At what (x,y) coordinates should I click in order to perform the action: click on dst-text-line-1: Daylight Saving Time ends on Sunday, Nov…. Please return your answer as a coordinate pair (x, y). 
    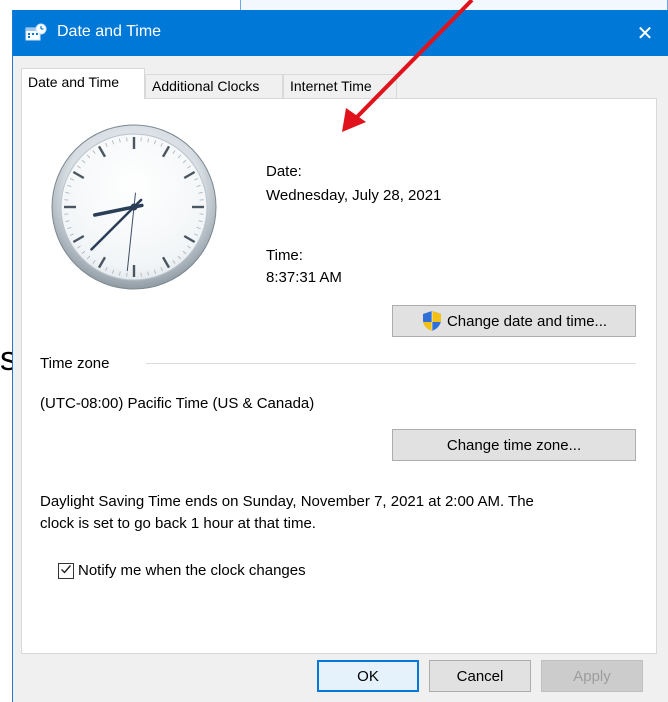
    Looking at the image, I should click on (287, 501).